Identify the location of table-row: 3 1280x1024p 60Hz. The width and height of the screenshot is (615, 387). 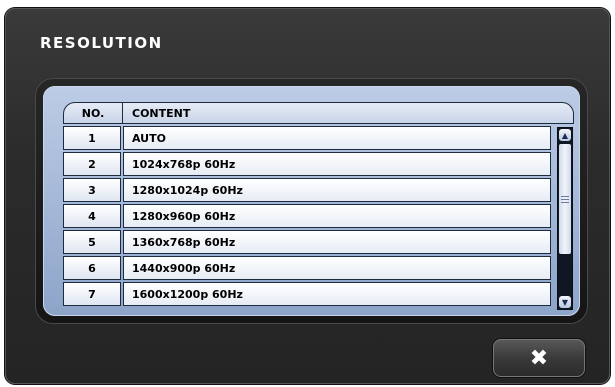
(308, 190).